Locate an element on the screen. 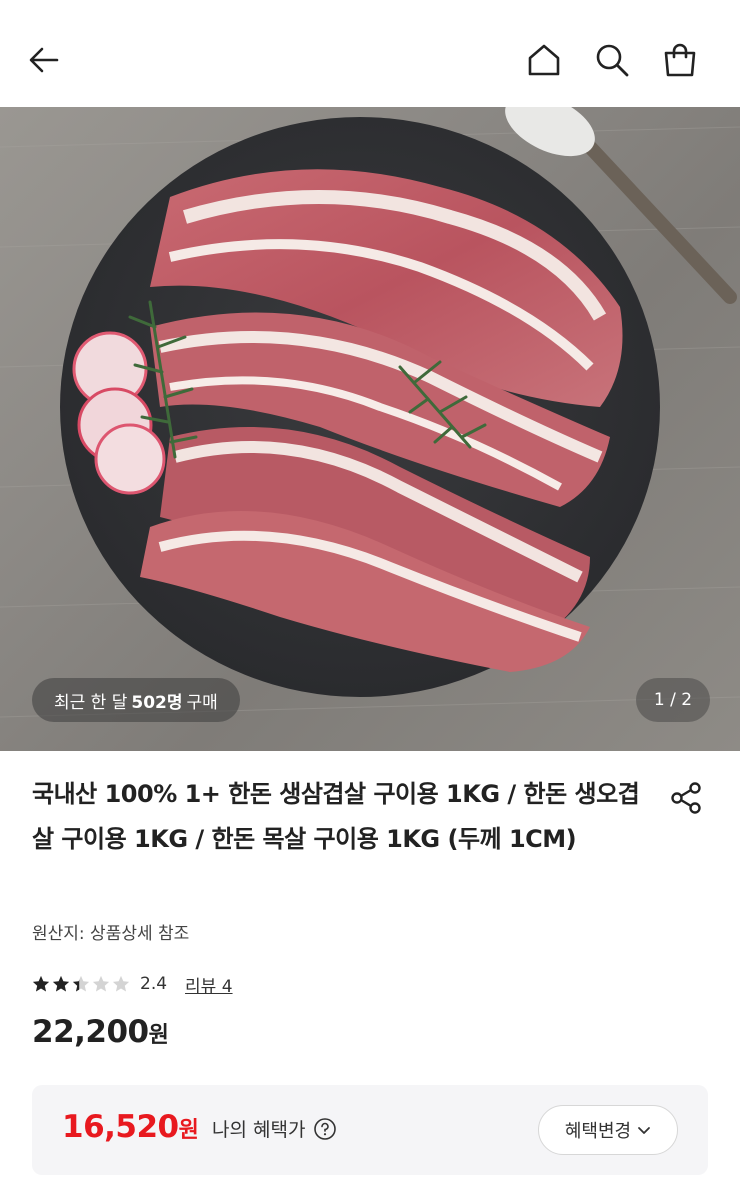 The width and height of the screenshot is (740, 1195). benefit-price-box: 16,520원 나의 혜택가 혜택변경 is located at coordinates (370, 1130).